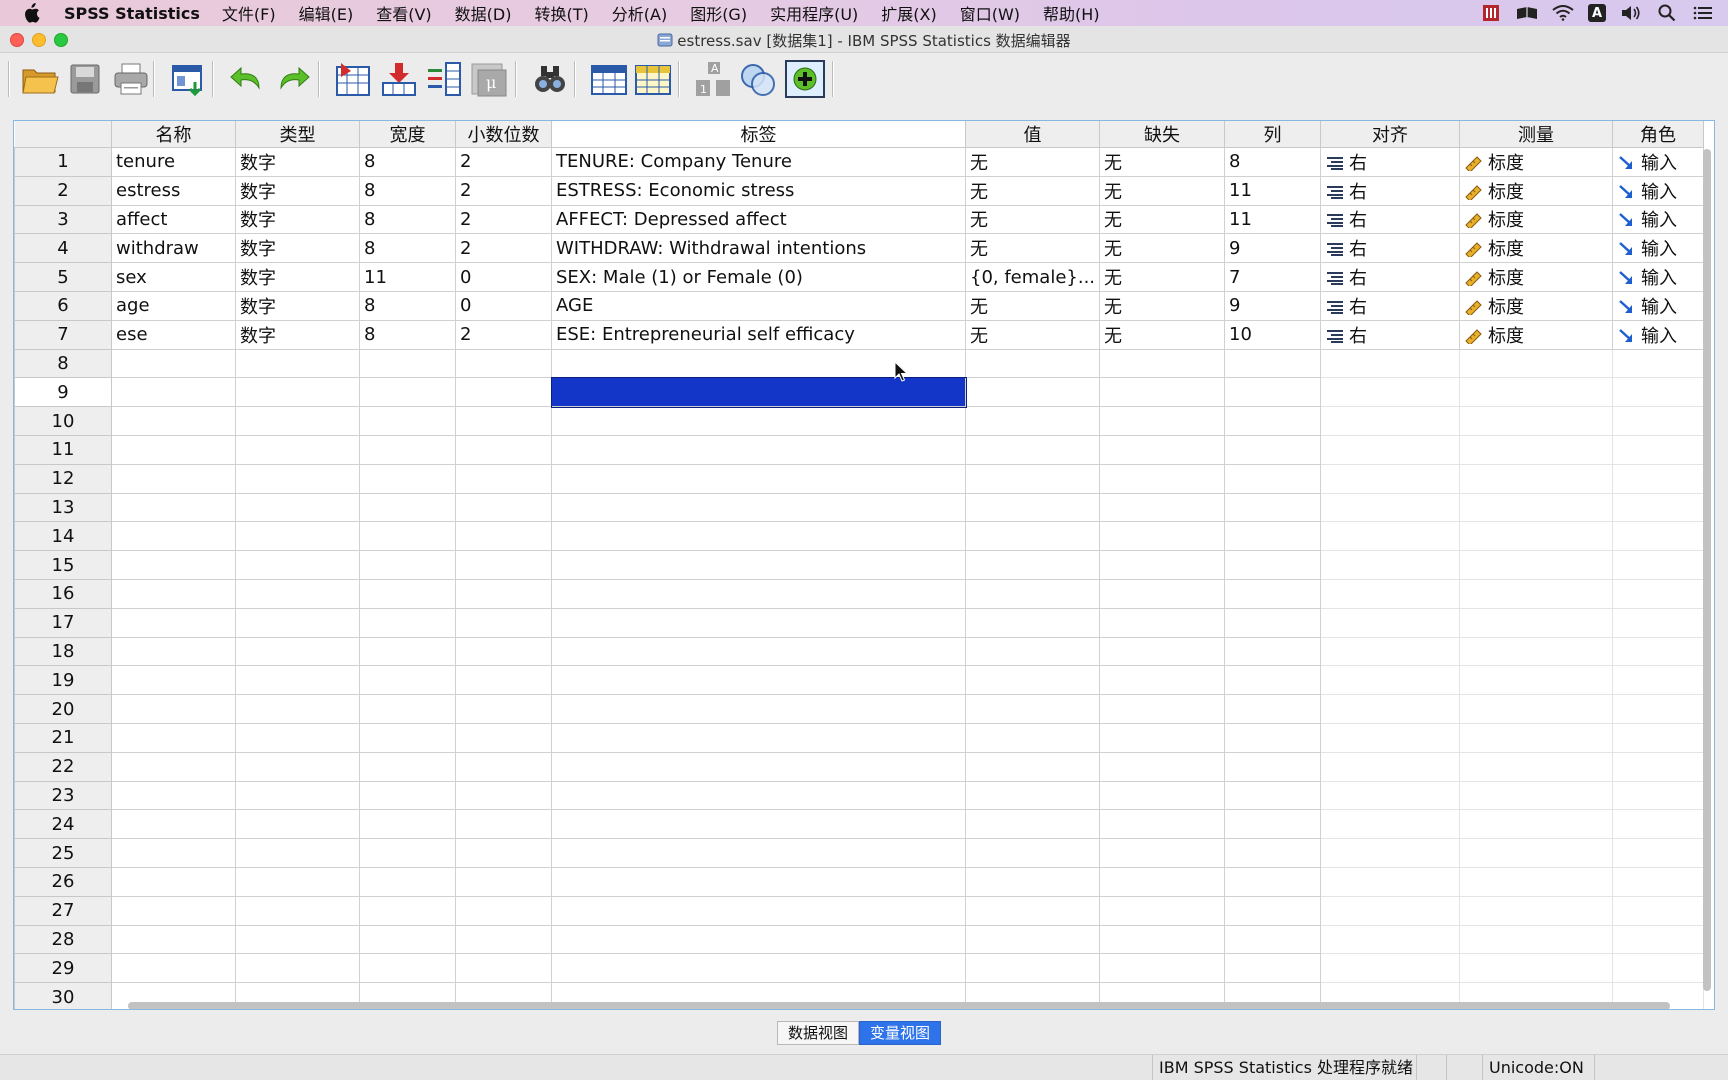 This screenshot has width=1728, height=1080. Describe the element at coordinates (1536, 191) in the screenshot. I see `cell-measure: 标度` at that location.